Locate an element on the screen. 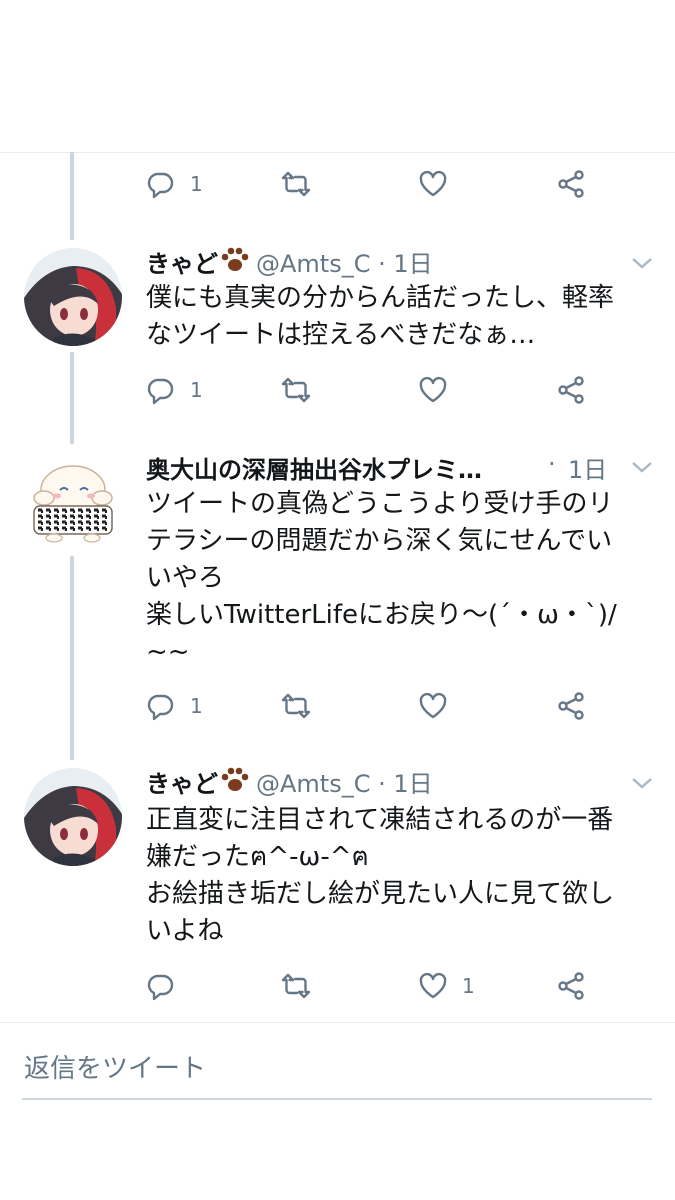 This screenshot has width=675, height=1200. tweet-text-line: 楽しいTwitterLifeにお戻り〜(´・ω・`)/ is located at coordinates (381, 615).